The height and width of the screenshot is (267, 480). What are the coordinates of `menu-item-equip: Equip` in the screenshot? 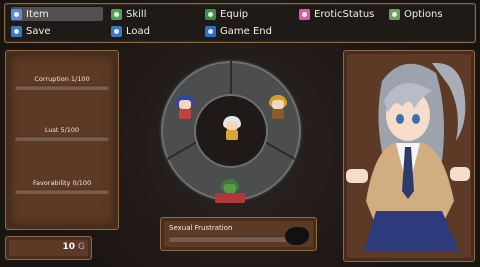 It's located at (248, 14).